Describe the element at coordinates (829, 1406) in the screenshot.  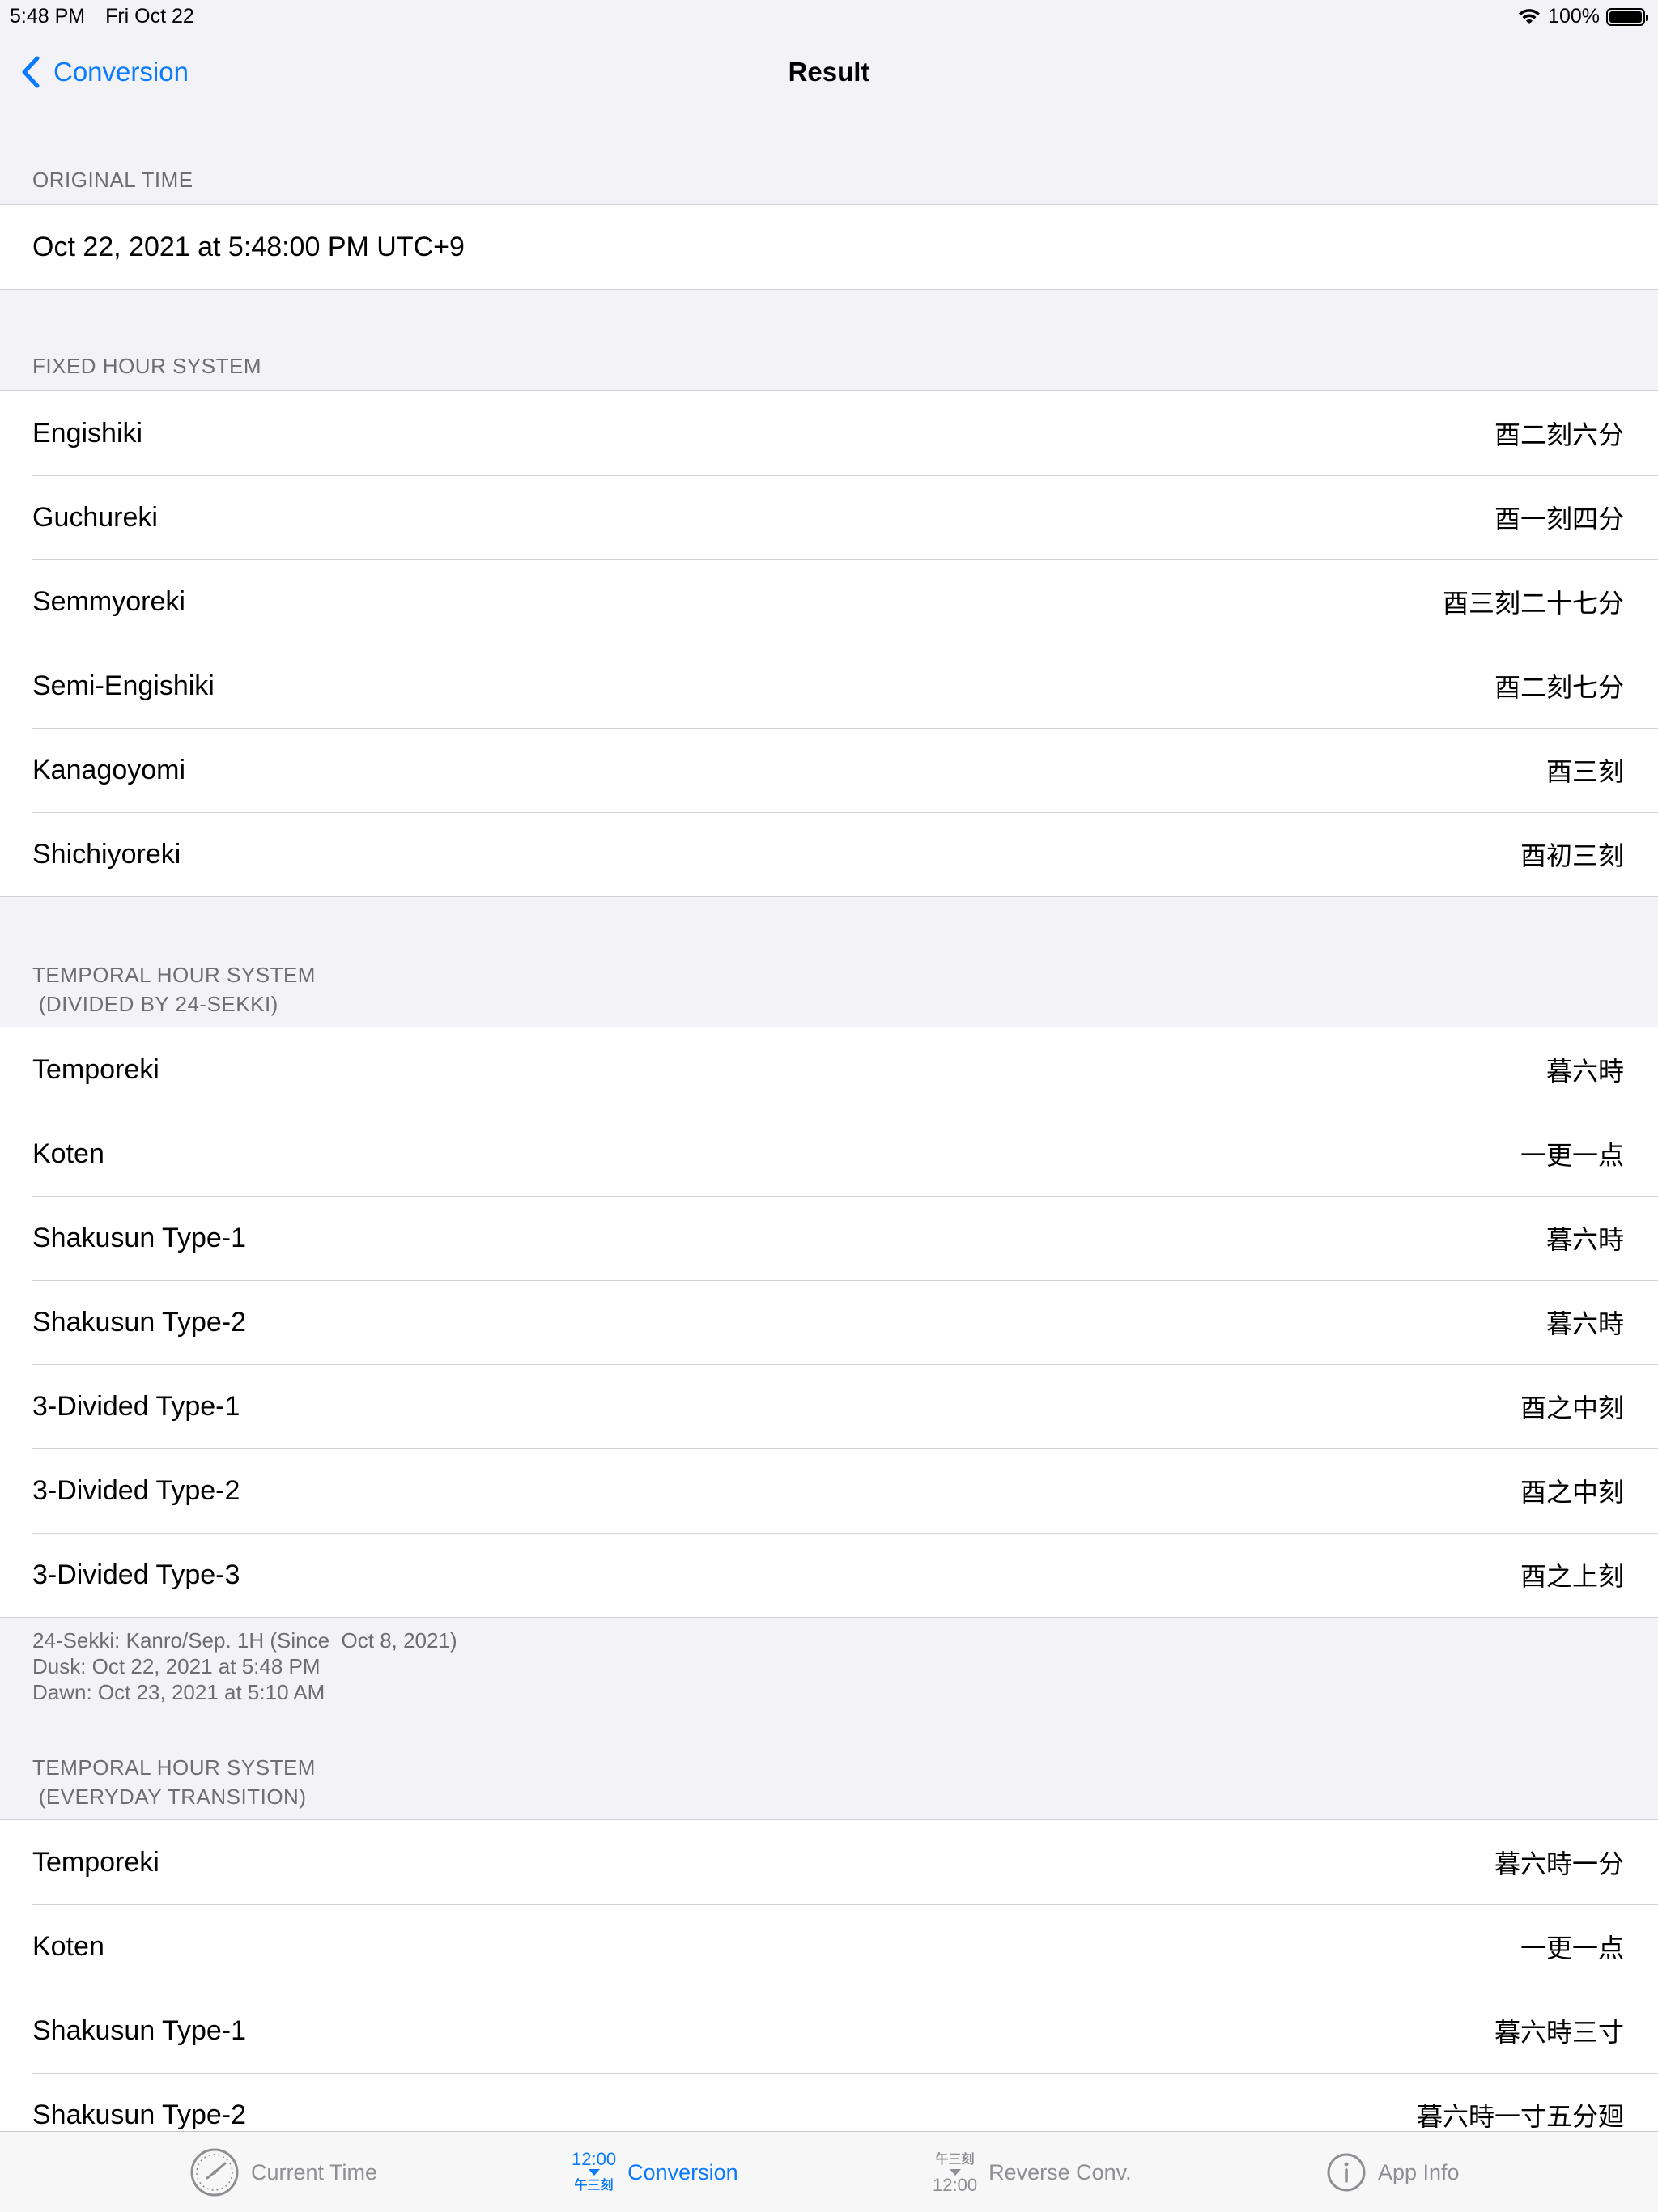
I see `list-item: 3-Divided Type-1 酉之中刻` at that location.